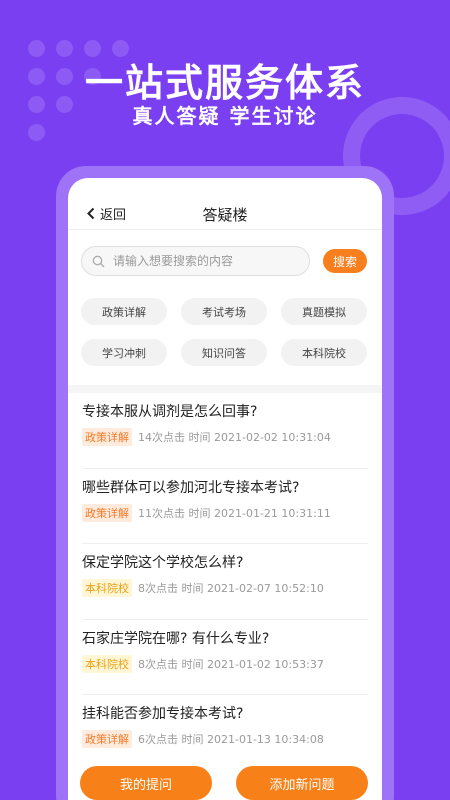 The image size is (450, 800). Describe the element at coordinates (252, 664) in the screenshot. I see `question-time: 时间 2021-01-02 10:53:37` at that location.